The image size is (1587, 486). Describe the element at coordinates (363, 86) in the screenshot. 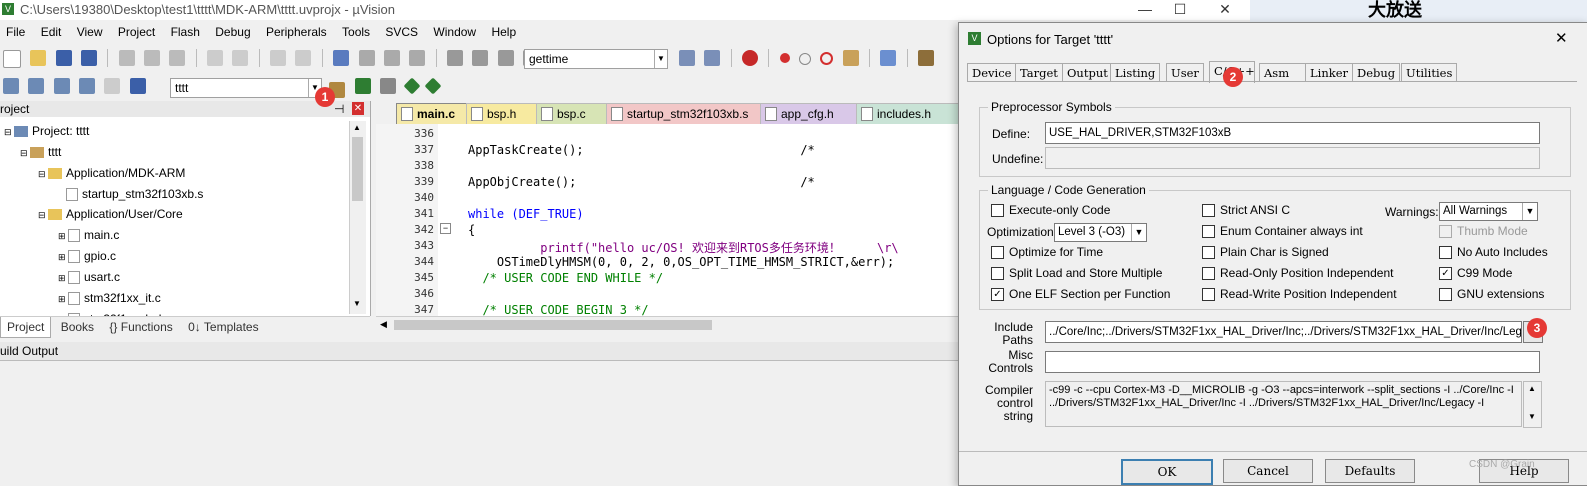

I see `manage-components-icon` at that location.